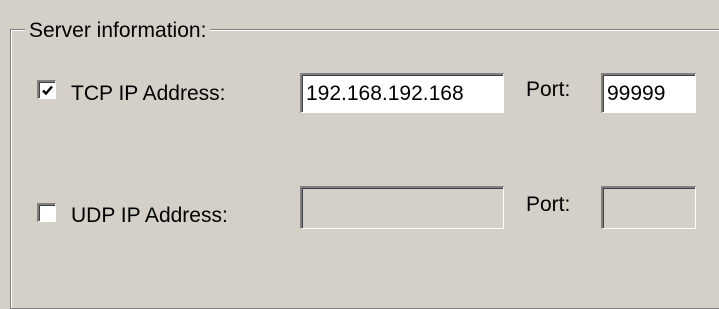 This screenshot has height=309, width=719. What do you see at coordinates (402, 93) in the screenshot?
I see `tcp-ip-address-input` at bounding box center [402, 93].